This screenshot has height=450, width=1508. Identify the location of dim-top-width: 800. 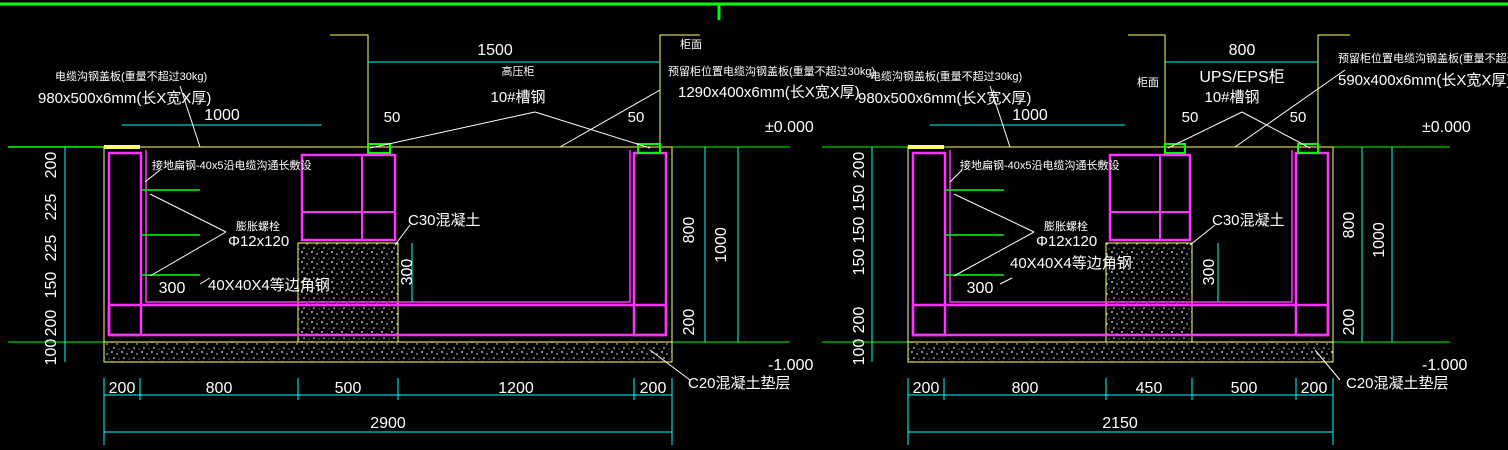
(1242, 50).